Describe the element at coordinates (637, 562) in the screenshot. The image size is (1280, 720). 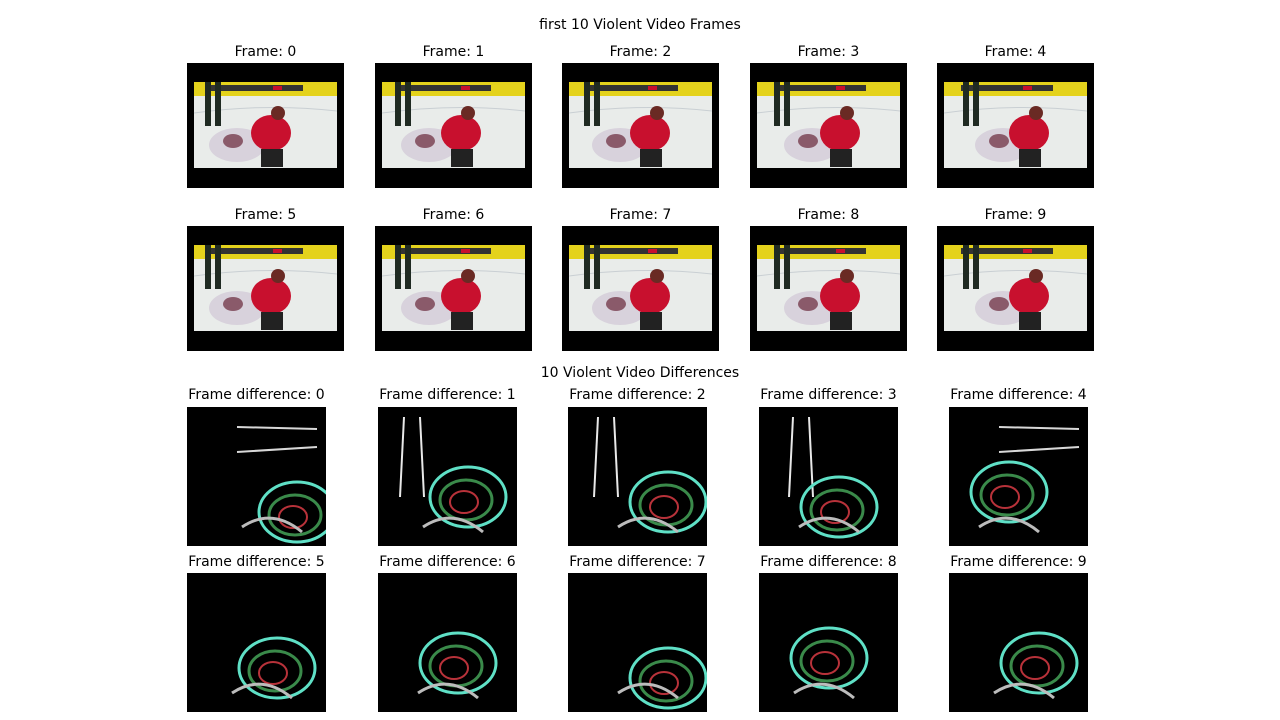
I see `difference-caption: Frame difference: 7` at that location.